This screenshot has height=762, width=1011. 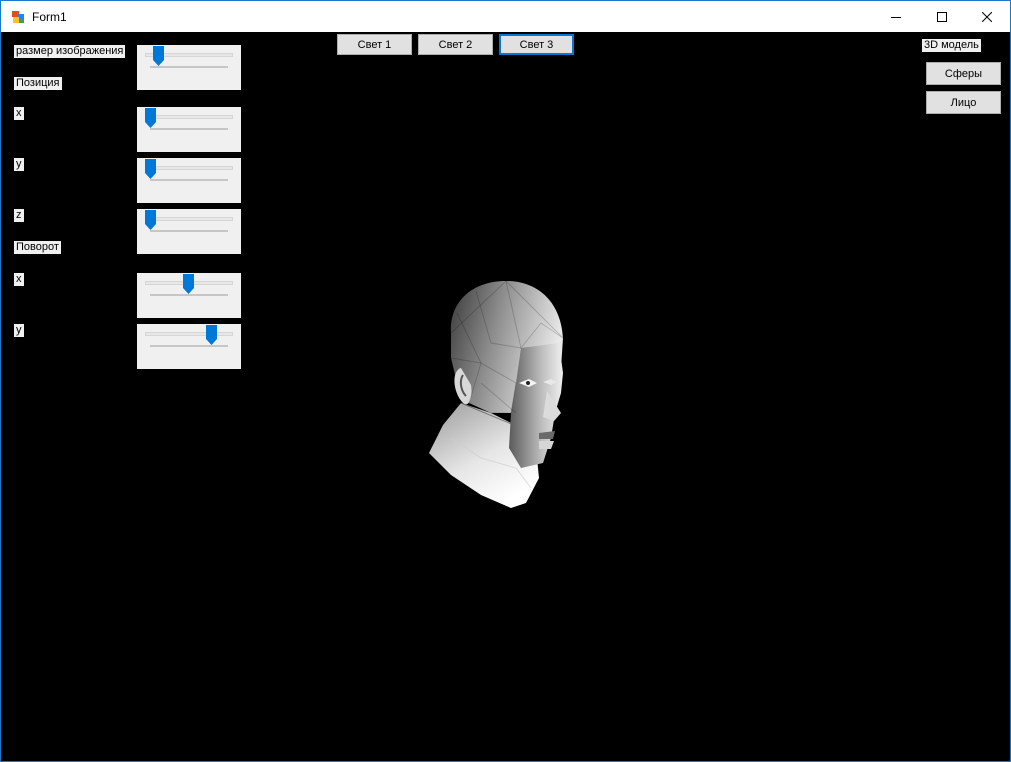 What do you see at coordinates (536, 44) in the screenshot?
I see `light-3-button: Свет 3` at bounding box center [536, 44].